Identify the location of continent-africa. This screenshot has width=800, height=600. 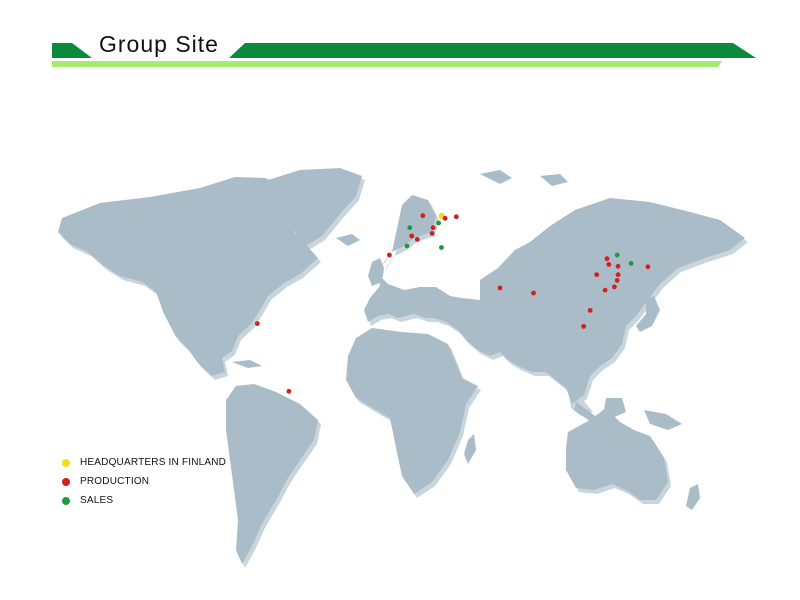
(412, 411).